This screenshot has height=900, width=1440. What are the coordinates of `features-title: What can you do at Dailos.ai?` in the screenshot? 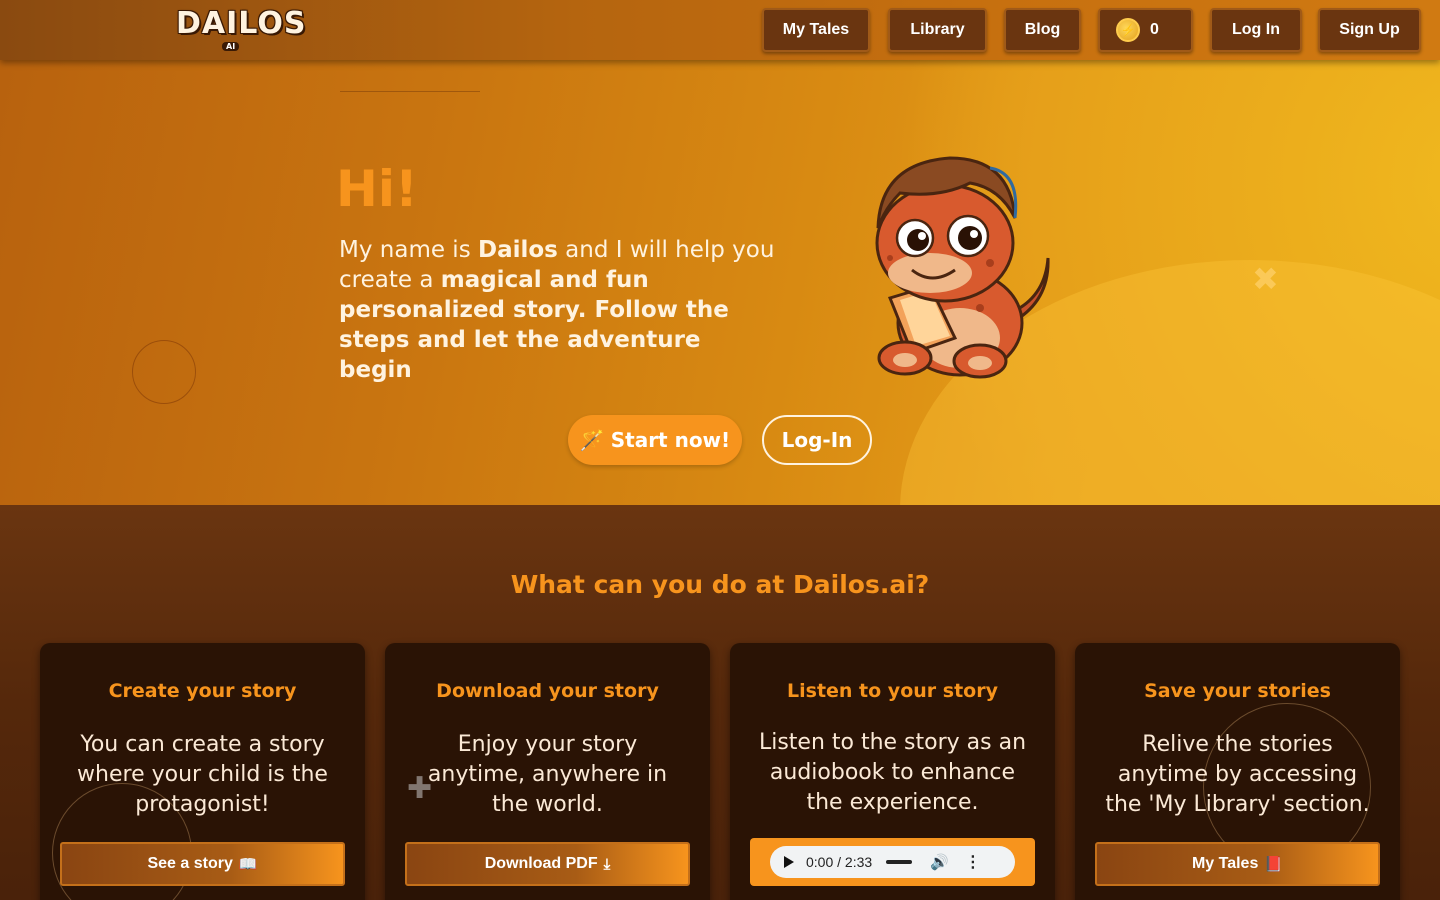 It's located at (720, 584).